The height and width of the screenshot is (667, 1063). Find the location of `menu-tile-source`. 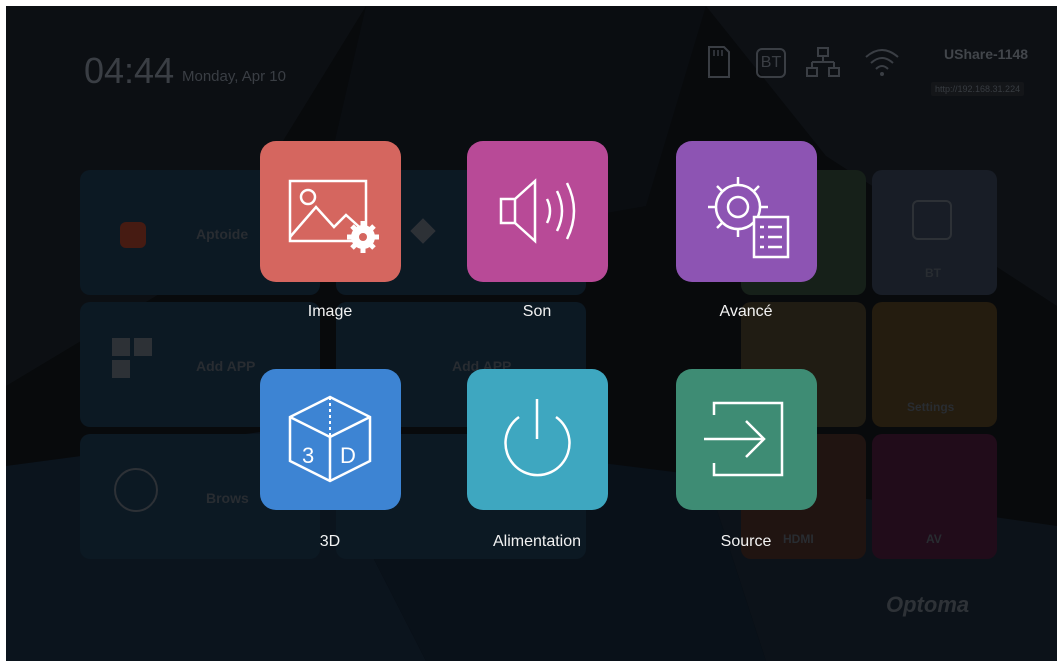

menu-tile-source is located at coordinates (746, 439).